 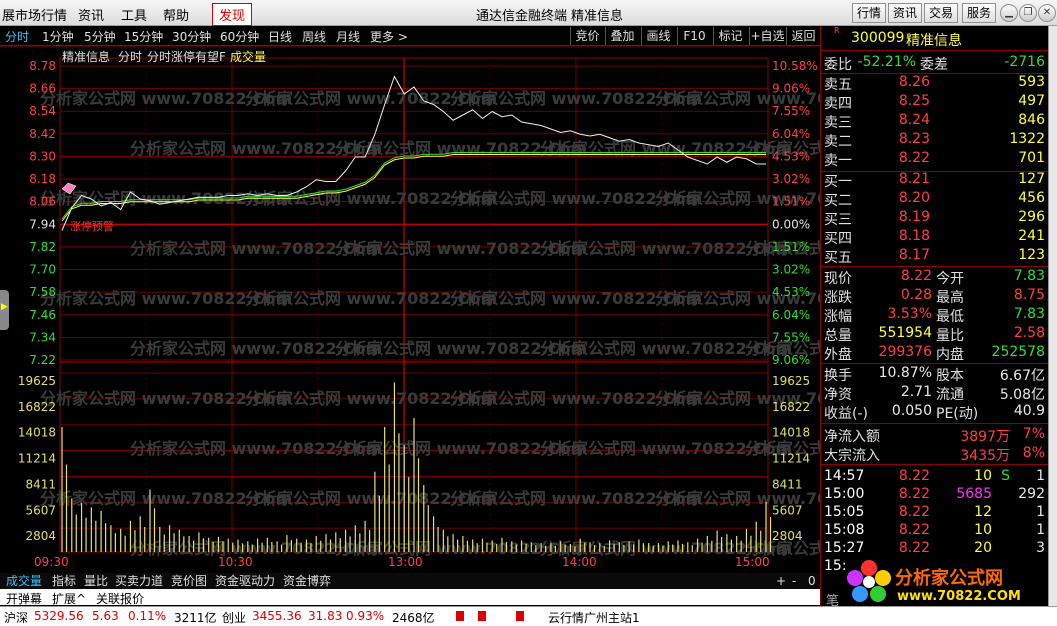 I want to click on tick-row: 15:27 8.22 20 3, so click(x=935, y=549).